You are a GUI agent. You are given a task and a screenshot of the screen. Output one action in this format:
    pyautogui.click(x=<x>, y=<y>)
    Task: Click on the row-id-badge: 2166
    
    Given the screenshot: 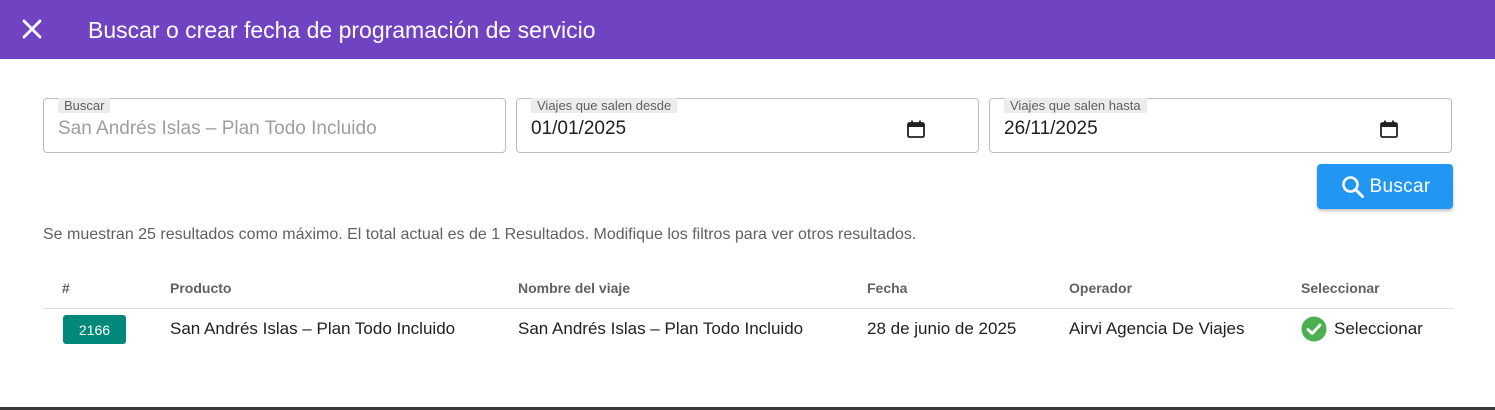 What is the action you would take?
    pyautogui.click(x=94, y=329)
    